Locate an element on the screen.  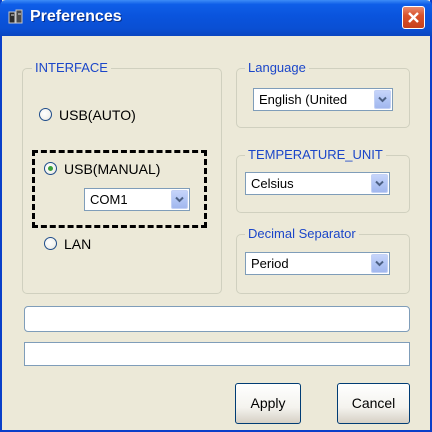
decimal-separator-value: Period is located at coordinates (270, 263).